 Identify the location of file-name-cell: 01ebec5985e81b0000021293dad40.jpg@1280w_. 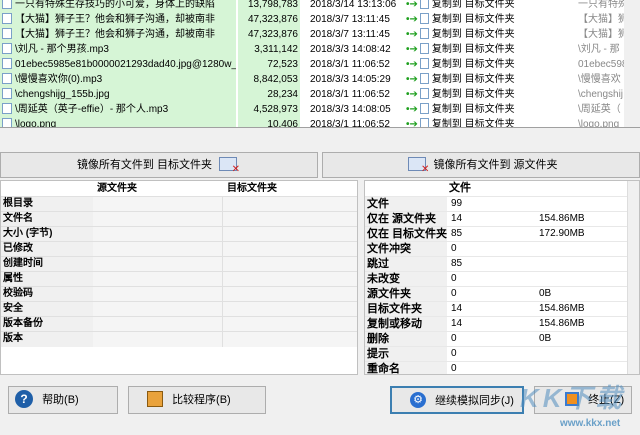
(118, 65).